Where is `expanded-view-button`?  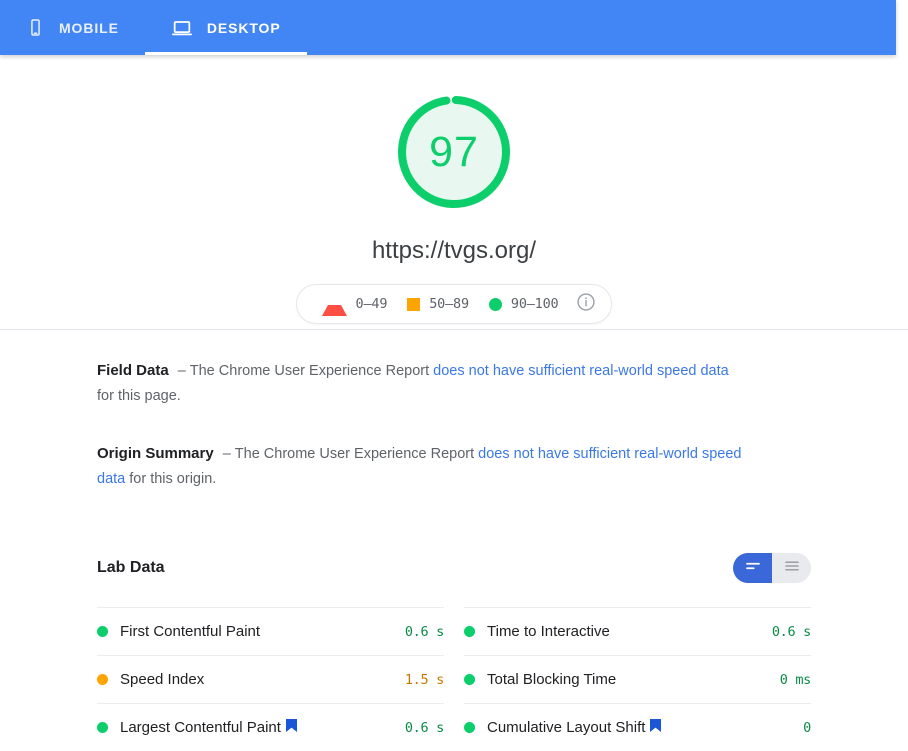
expanded-view-button is located at coordinates (791, 568).